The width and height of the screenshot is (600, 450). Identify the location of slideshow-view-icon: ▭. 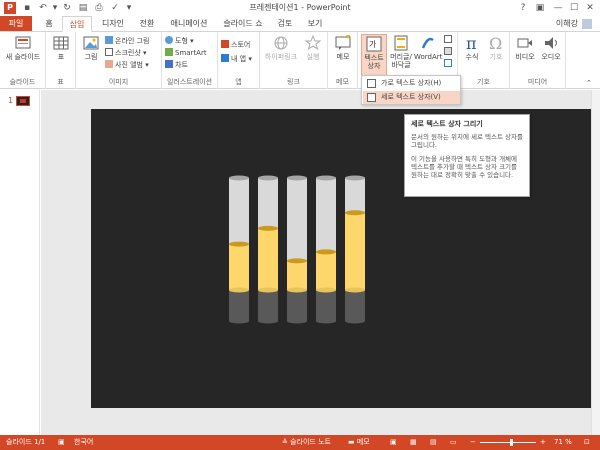
(453, 442).